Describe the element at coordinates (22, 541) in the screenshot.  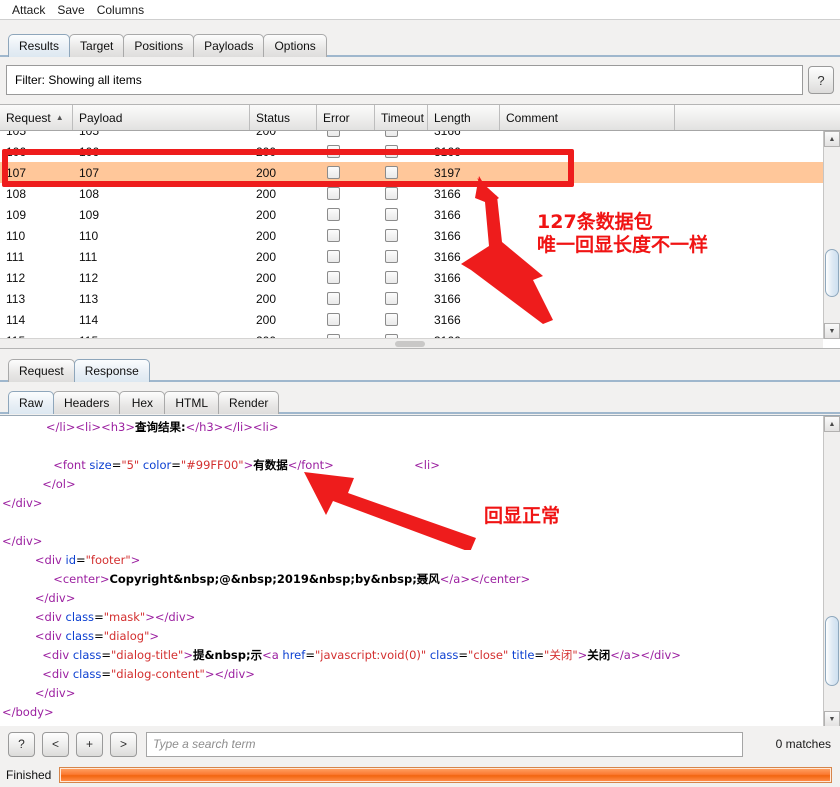
I see `response-line: </div>` at that location.